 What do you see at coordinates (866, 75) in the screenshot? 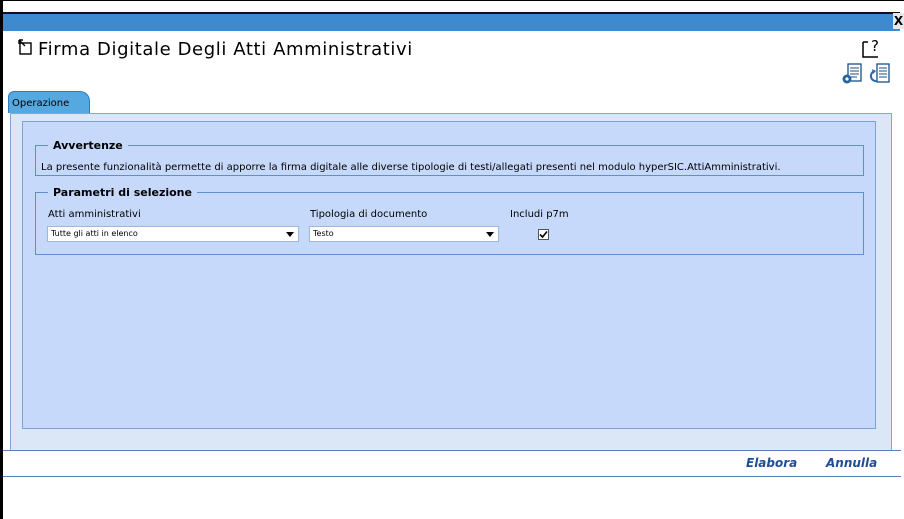
I see `toolbar-icons` at bounding box center [866, 75].